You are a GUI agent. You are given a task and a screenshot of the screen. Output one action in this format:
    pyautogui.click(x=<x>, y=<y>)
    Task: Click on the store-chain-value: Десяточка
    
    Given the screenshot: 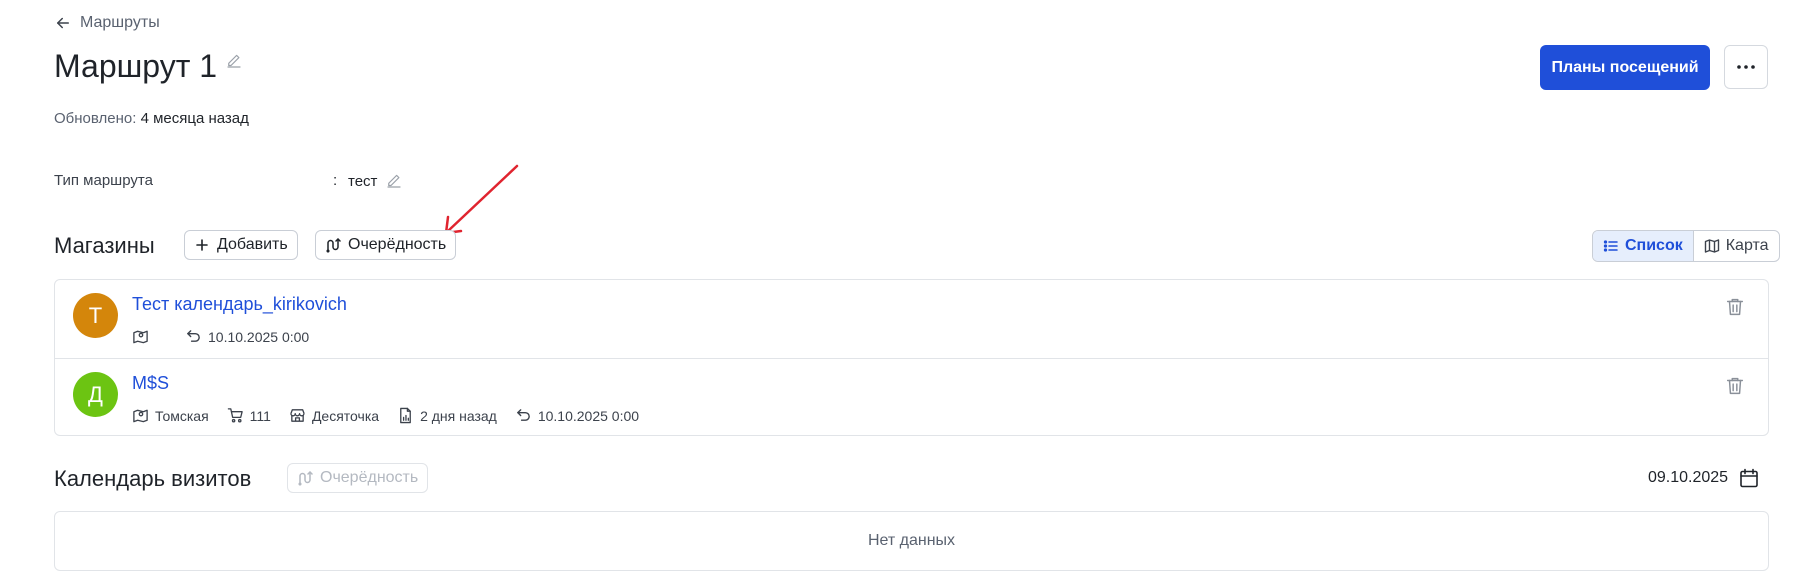 What is the action you would take?
    pyautogui.click(x=345, y=415)
    